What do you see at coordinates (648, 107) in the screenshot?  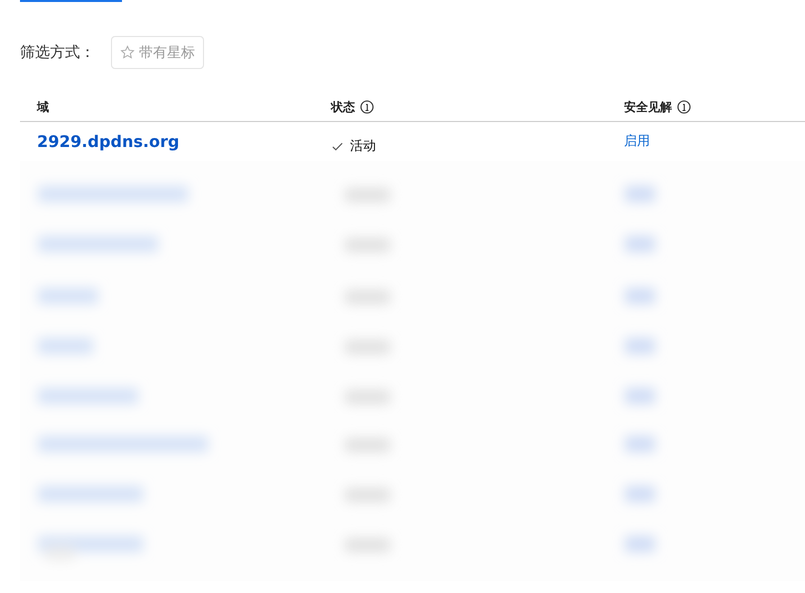 I see `column-header: 安全见解` at bounding box center [648, 107].